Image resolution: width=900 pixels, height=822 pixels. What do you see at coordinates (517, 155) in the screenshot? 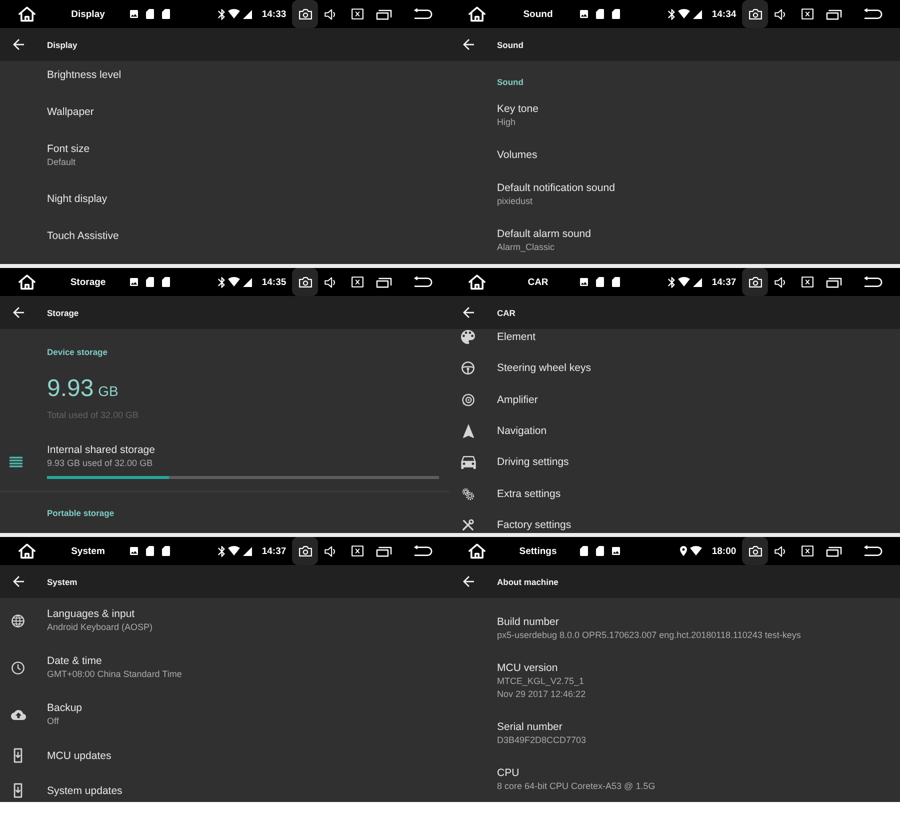
I see `setting-title: Volumes` at bounding box center [517, 155].